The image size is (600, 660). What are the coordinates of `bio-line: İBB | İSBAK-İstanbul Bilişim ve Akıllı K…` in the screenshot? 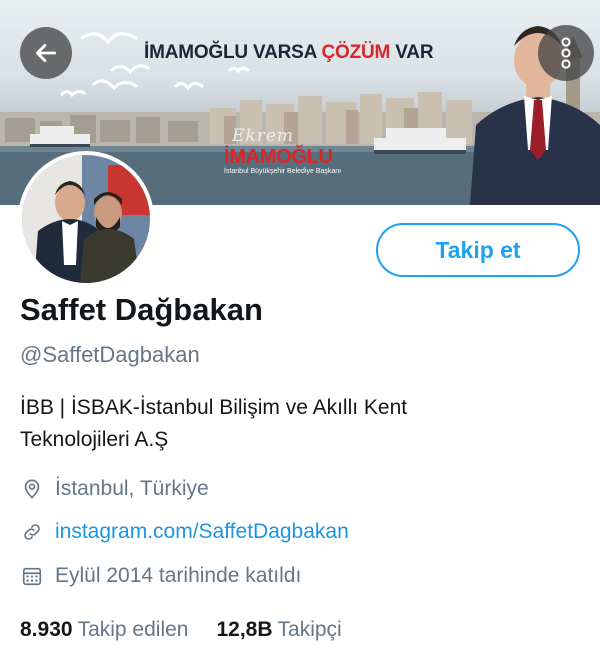 It's located at (214, 407).